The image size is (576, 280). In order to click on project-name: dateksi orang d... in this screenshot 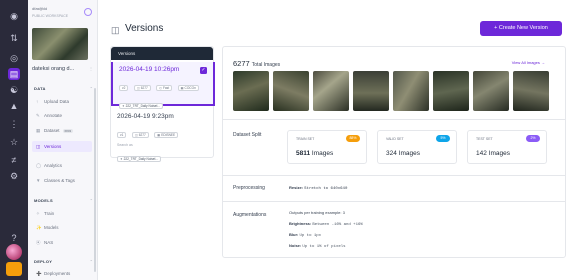, I will do `click(53, 69)`.